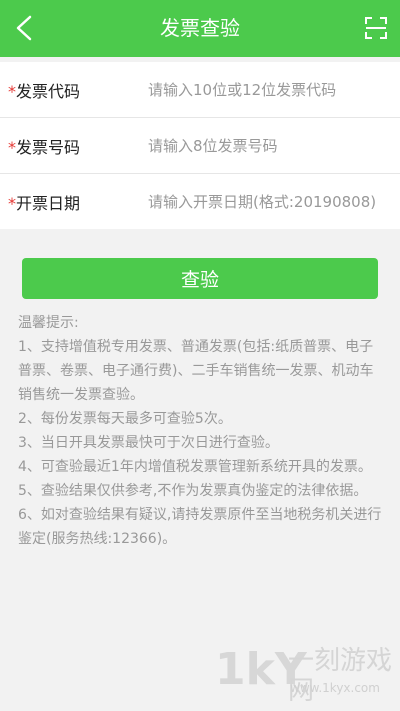 This screenshot has width=400, height=711. What do you see at coordinates (274, 145) in the screenshot?
I see `invoice-number-input` at bounding box center [274, 145].